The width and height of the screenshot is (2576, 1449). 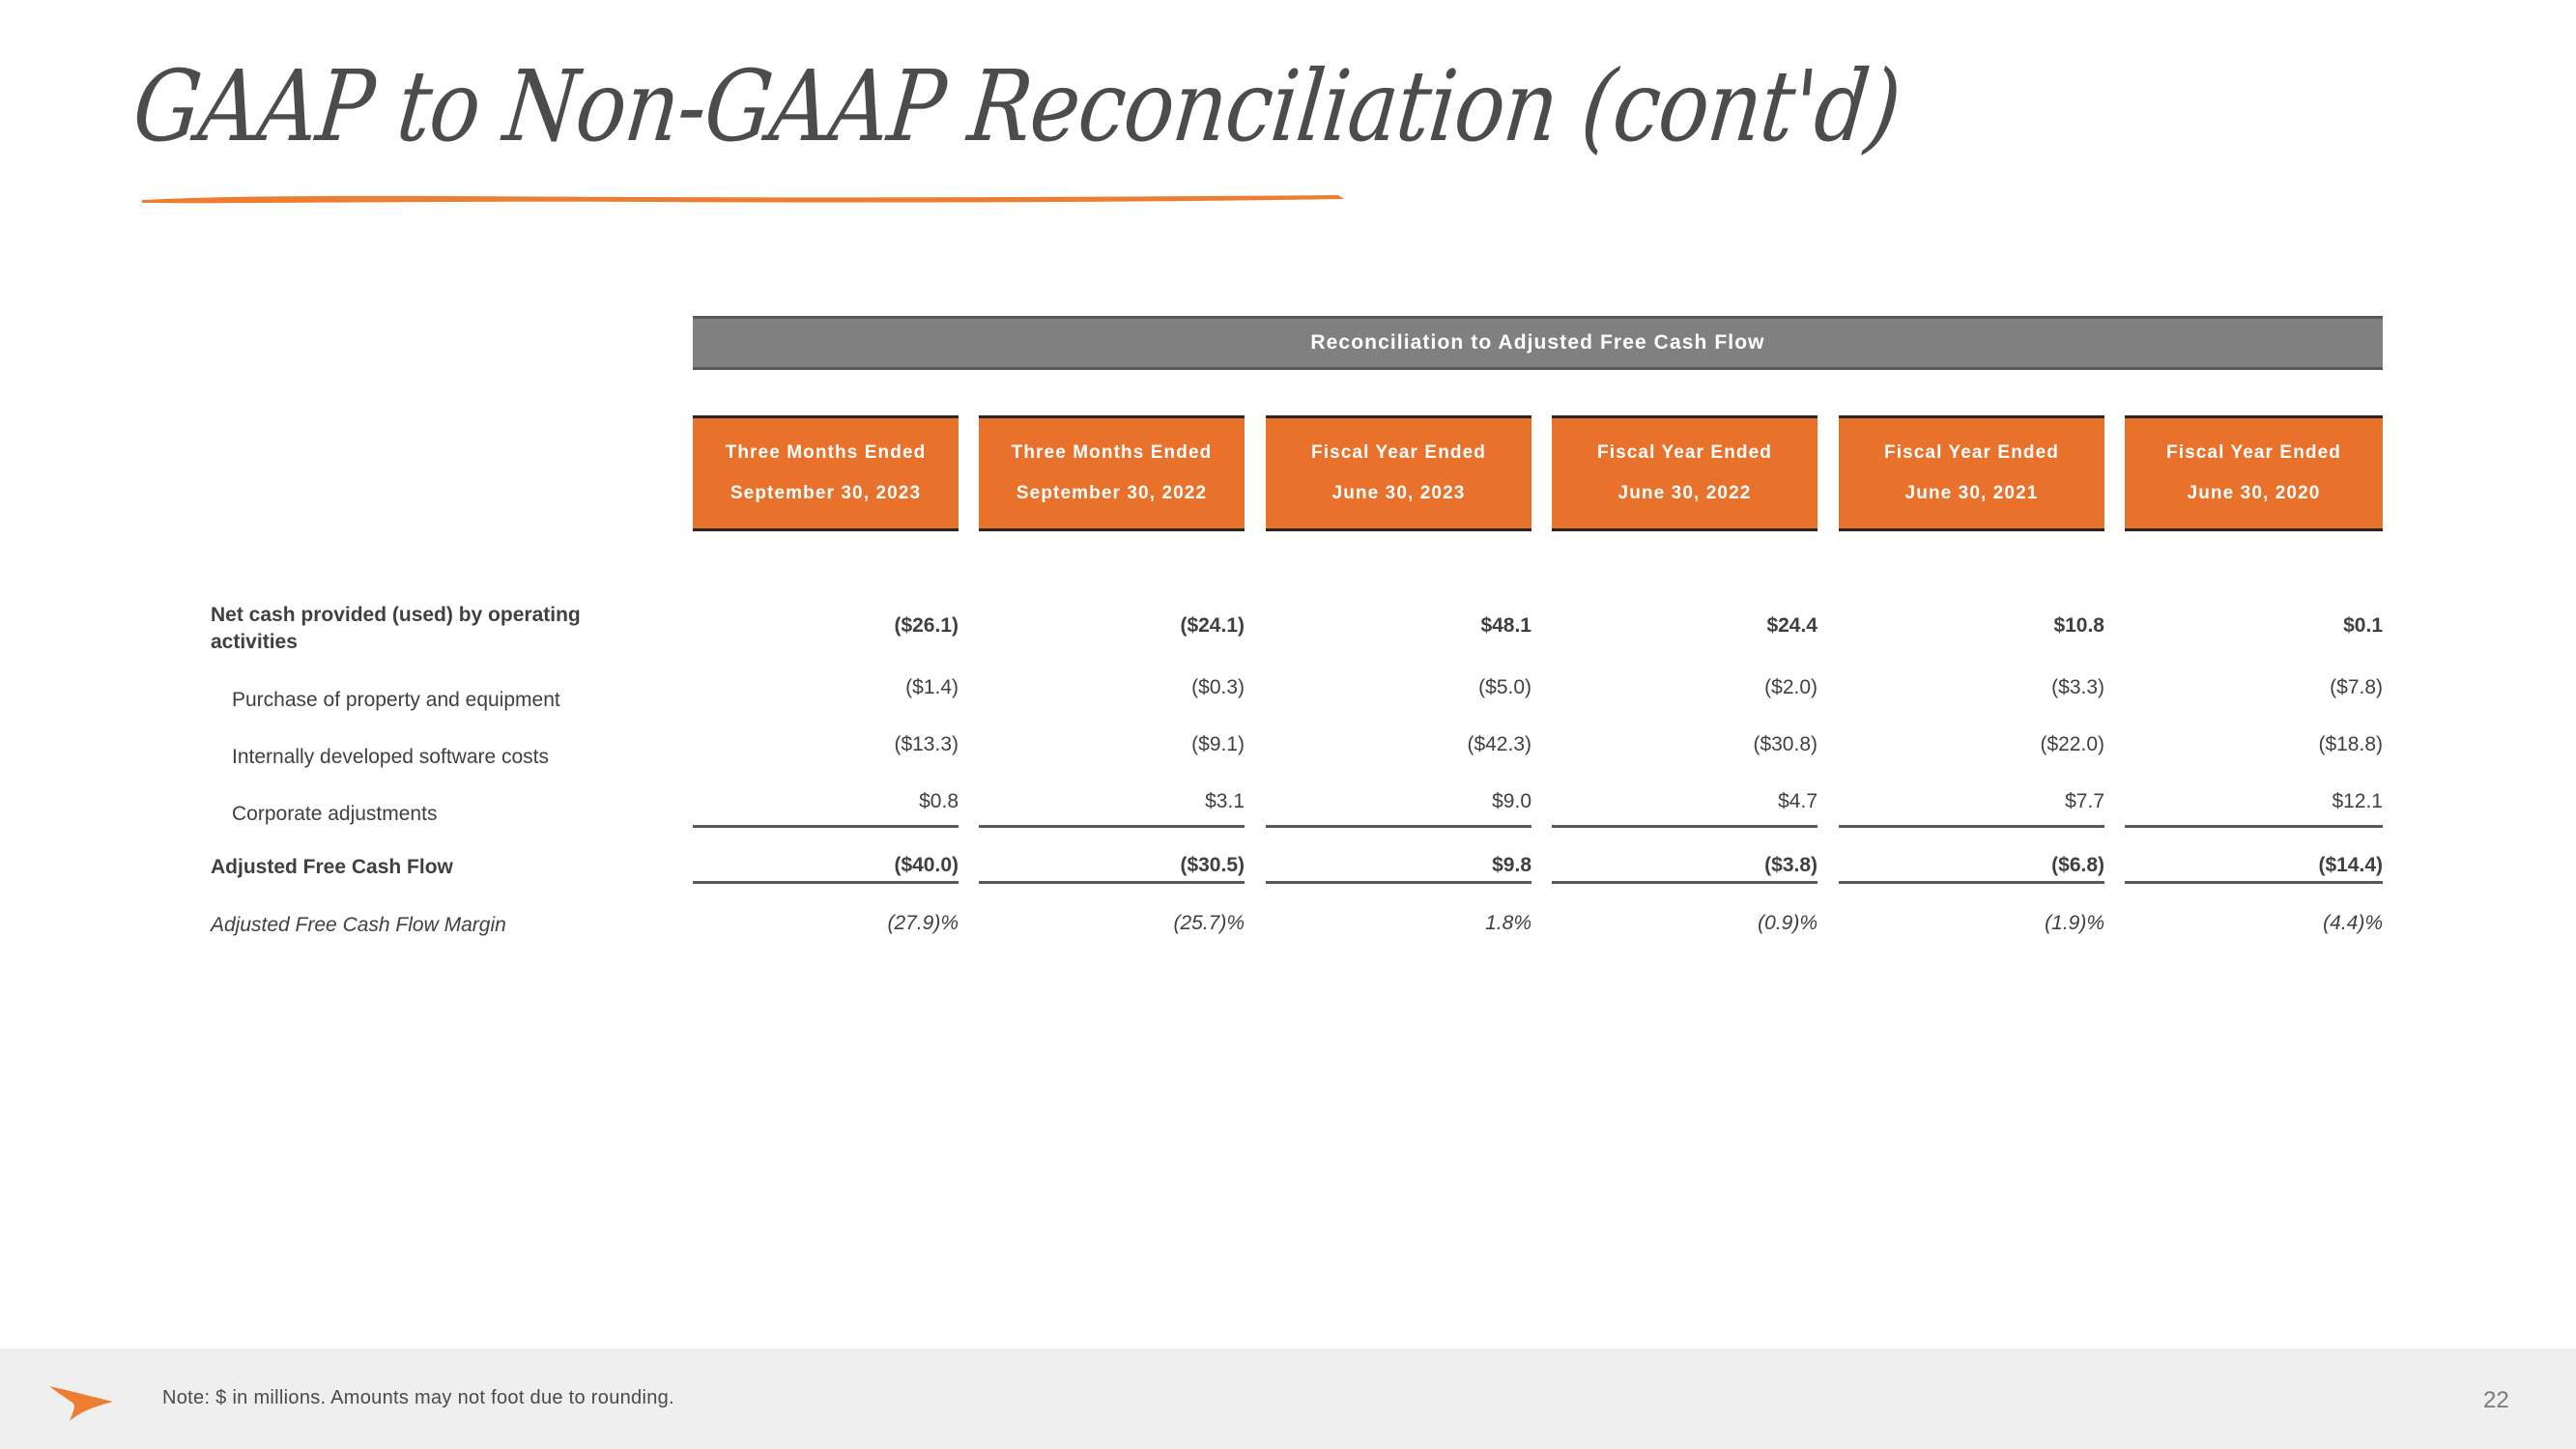 What do you see at coordinates (1508, 923) in the screenshot?
I see `cell-r5c2: 1.8%` at bounding box center [1508, 923].